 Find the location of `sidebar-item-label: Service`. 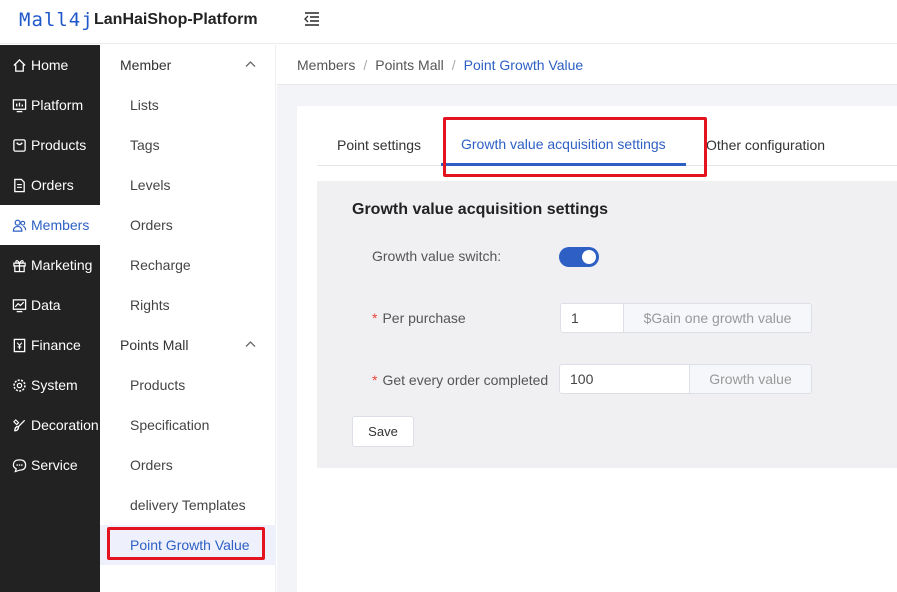

sidebar-item-label: Service is located at coordinates (54, 465).